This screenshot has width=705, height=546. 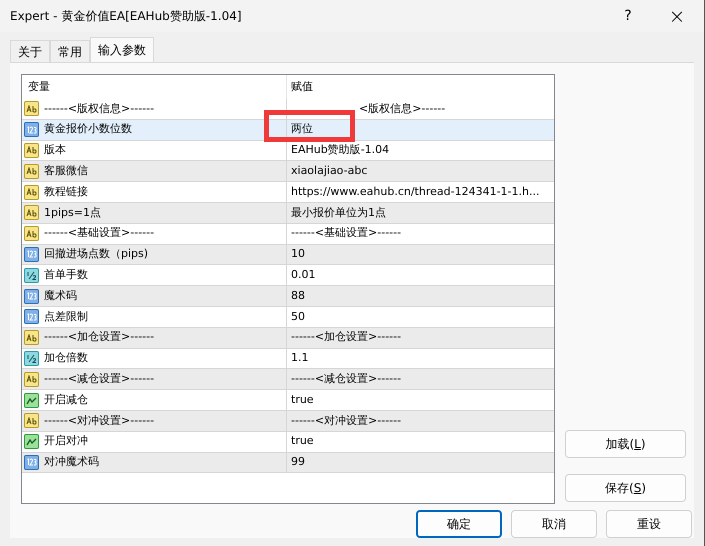 I want to click on help-button: ?, so click(x=628, y=16).